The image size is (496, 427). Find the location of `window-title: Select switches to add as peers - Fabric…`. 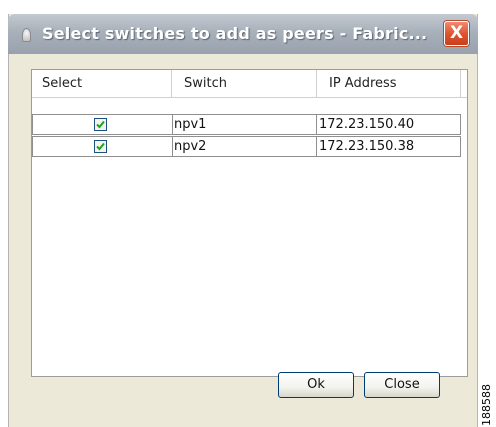

window-title: Select switches to add as peers - Fabric… is located at coordinates (235, 33).